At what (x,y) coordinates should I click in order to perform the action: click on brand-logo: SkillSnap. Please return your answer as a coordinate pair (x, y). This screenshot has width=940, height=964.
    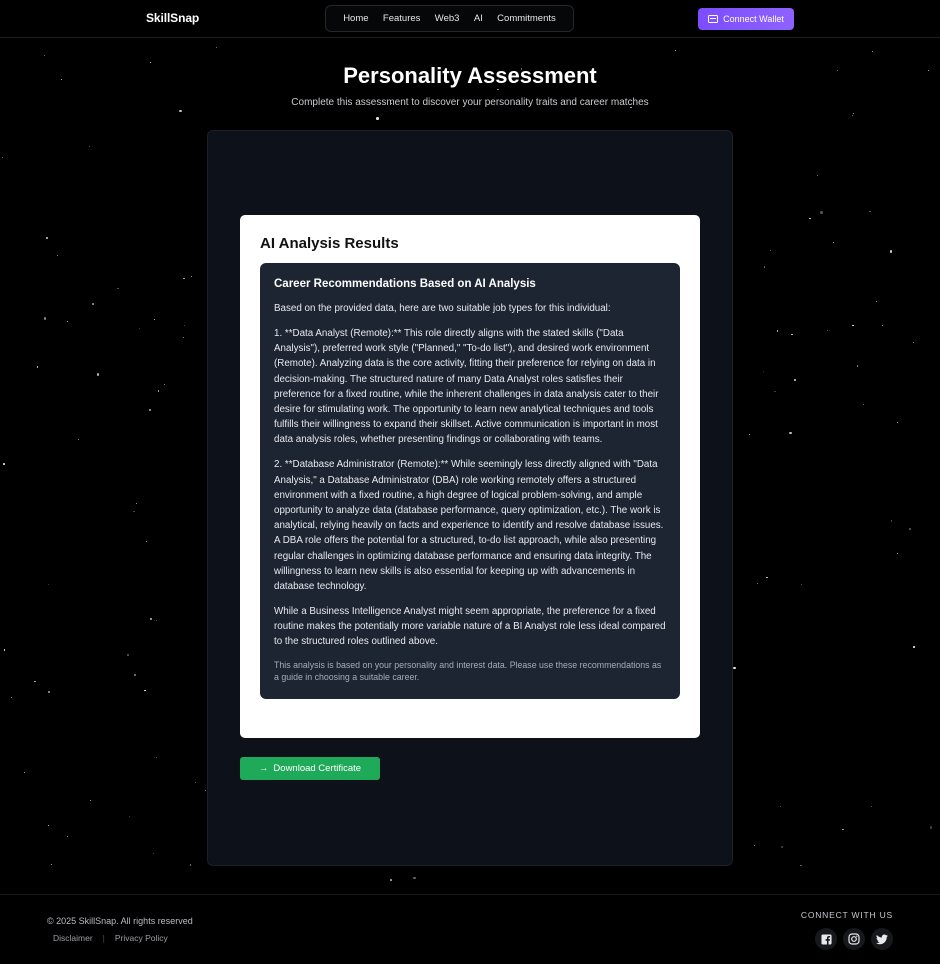
    Looking at the image, I should click on (172, 18).